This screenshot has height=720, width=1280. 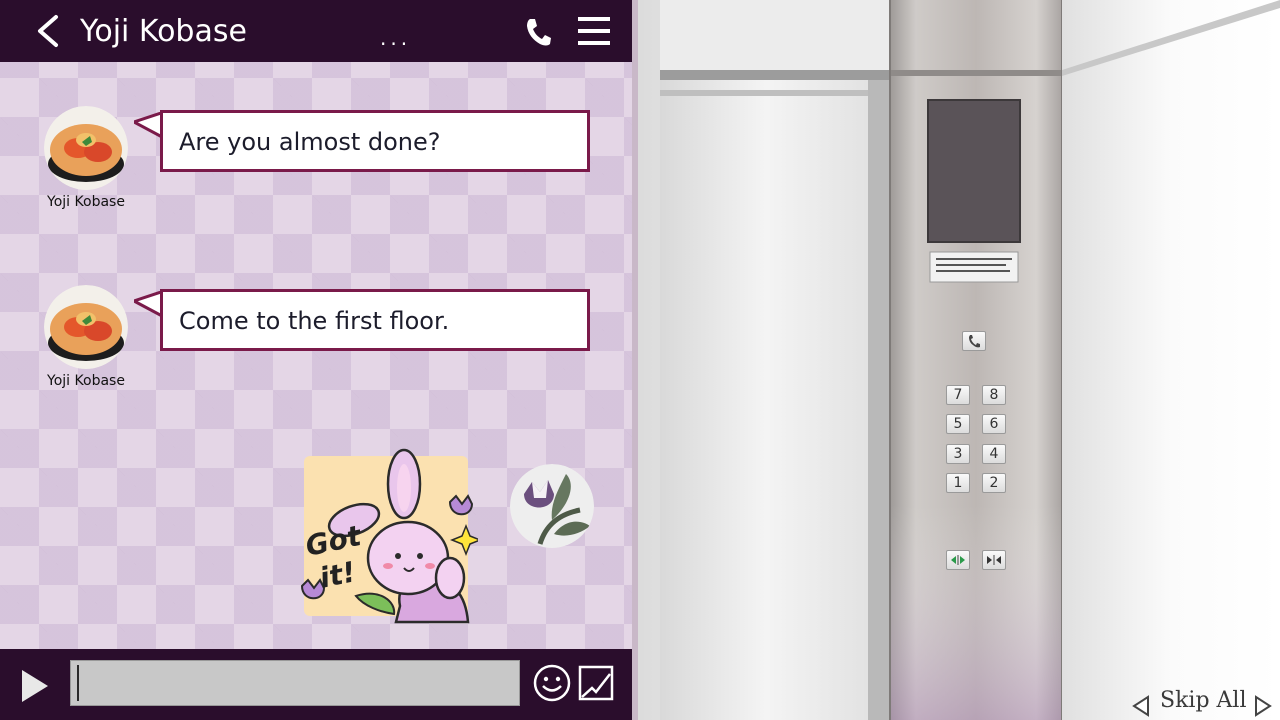 I want to click on message-row: Yoji Kobase Are you almost done?, so click(x=319, y=166).